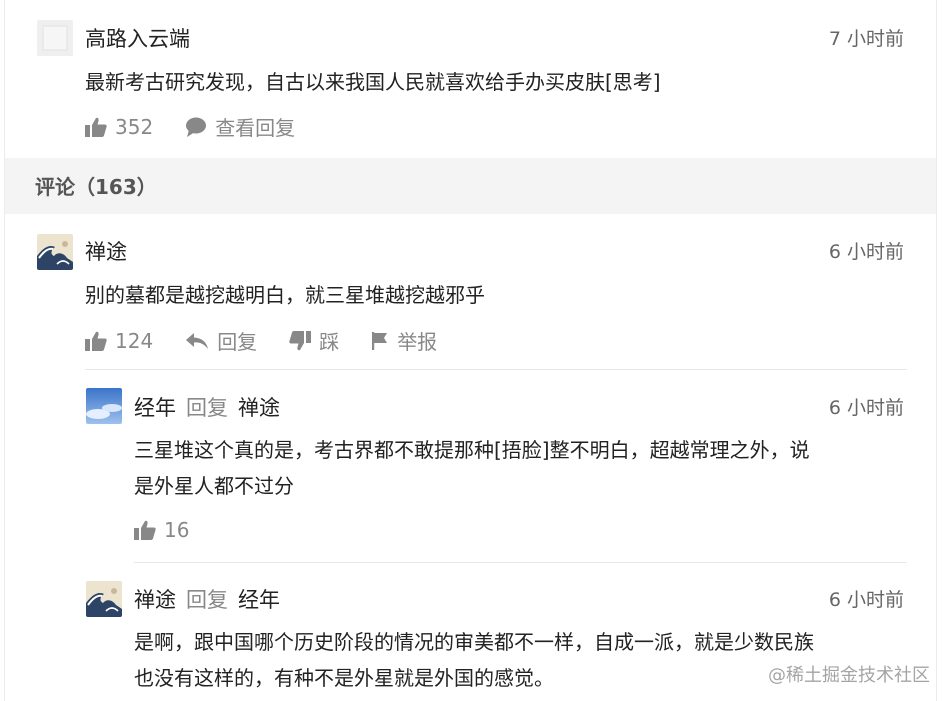  Describe the element at coordinates (373, 82) in the screenshot. I see `post-text: 最新考古研究发现，自古以来我国人民就喜欢给手办买皮肤[思考]` at that location.